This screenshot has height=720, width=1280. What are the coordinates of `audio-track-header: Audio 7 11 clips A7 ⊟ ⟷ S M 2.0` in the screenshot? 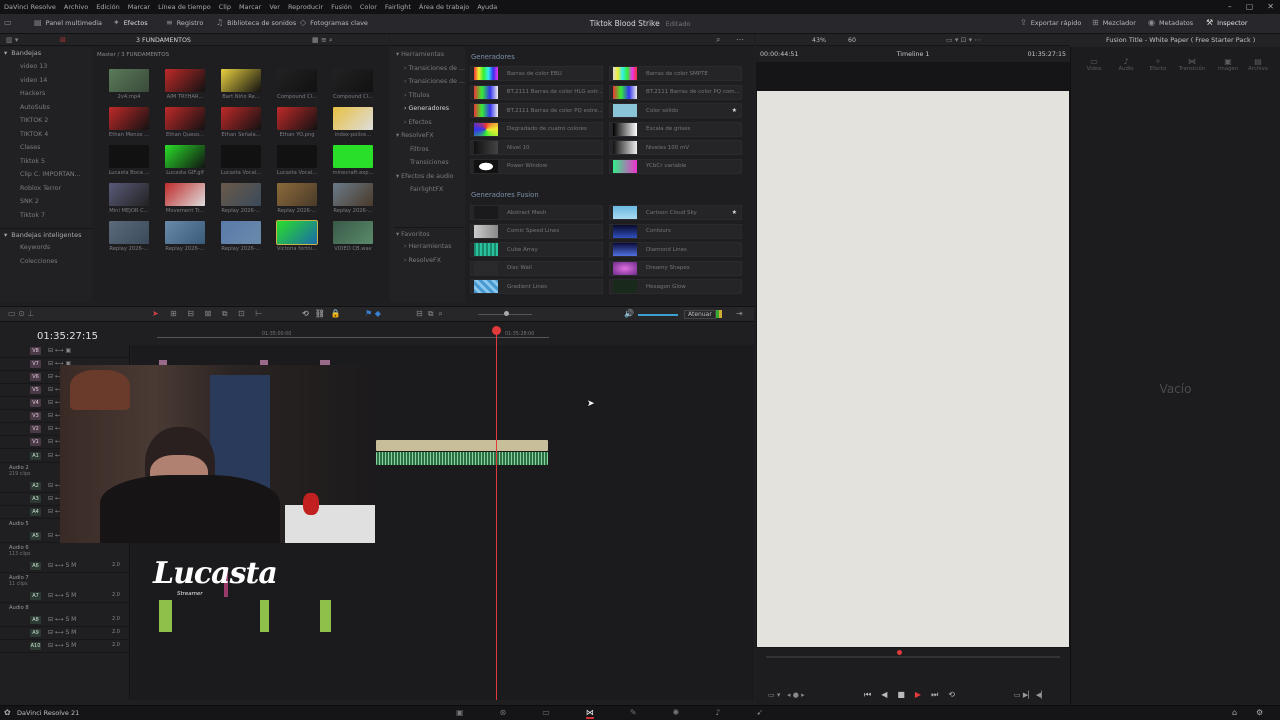 It's located at (65, 588).